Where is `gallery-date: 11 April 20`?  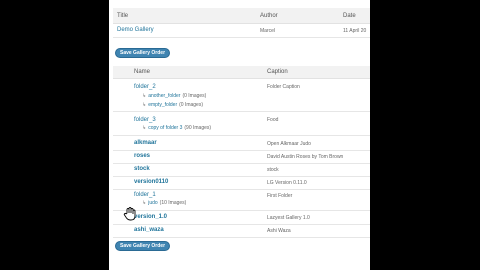
gallery-date: 11 April 20 is located at coordinates (355, 31).